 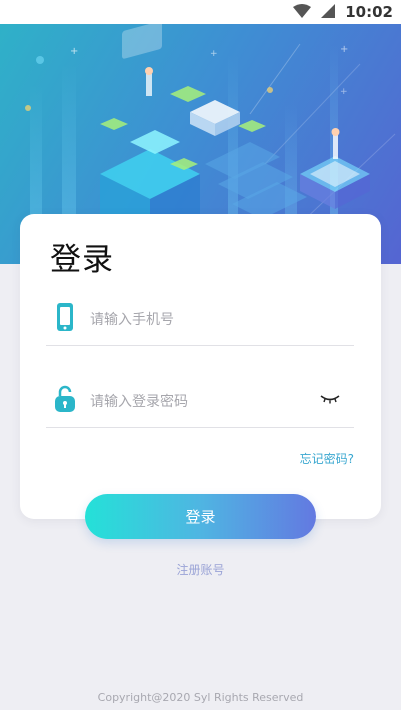 I want to click on copyright-text: Copyright@2020 Syl Rights Reserved, so click(x=200, y=697).